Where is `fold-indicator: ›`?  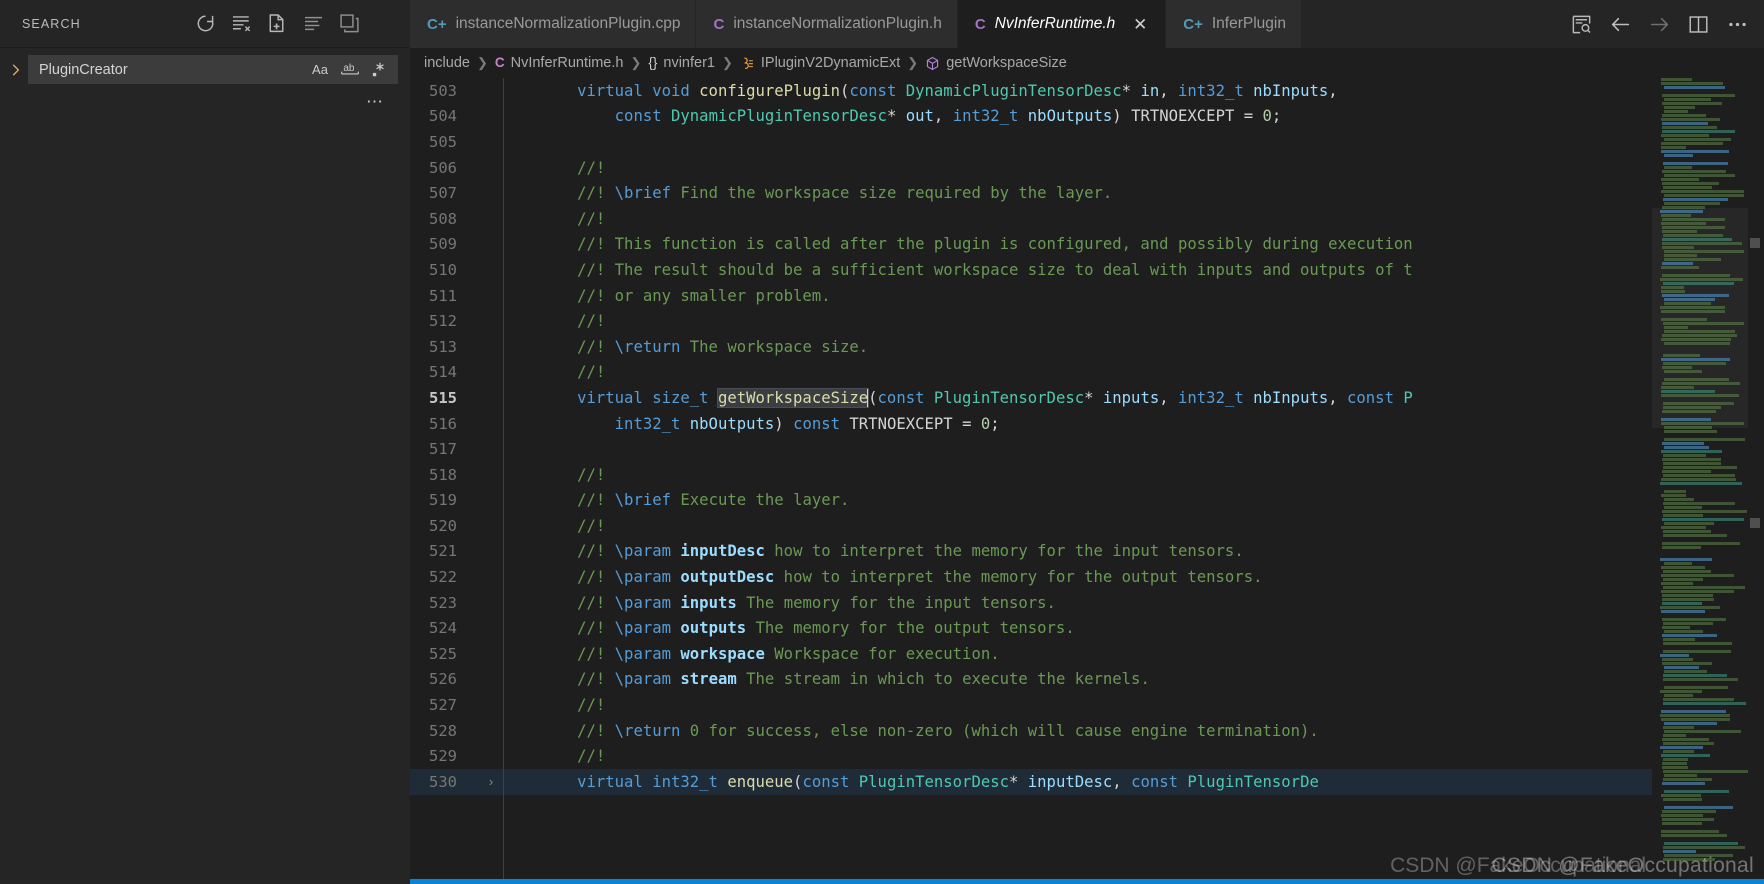
fold-indicator: › is located at coordinates (491, 782).